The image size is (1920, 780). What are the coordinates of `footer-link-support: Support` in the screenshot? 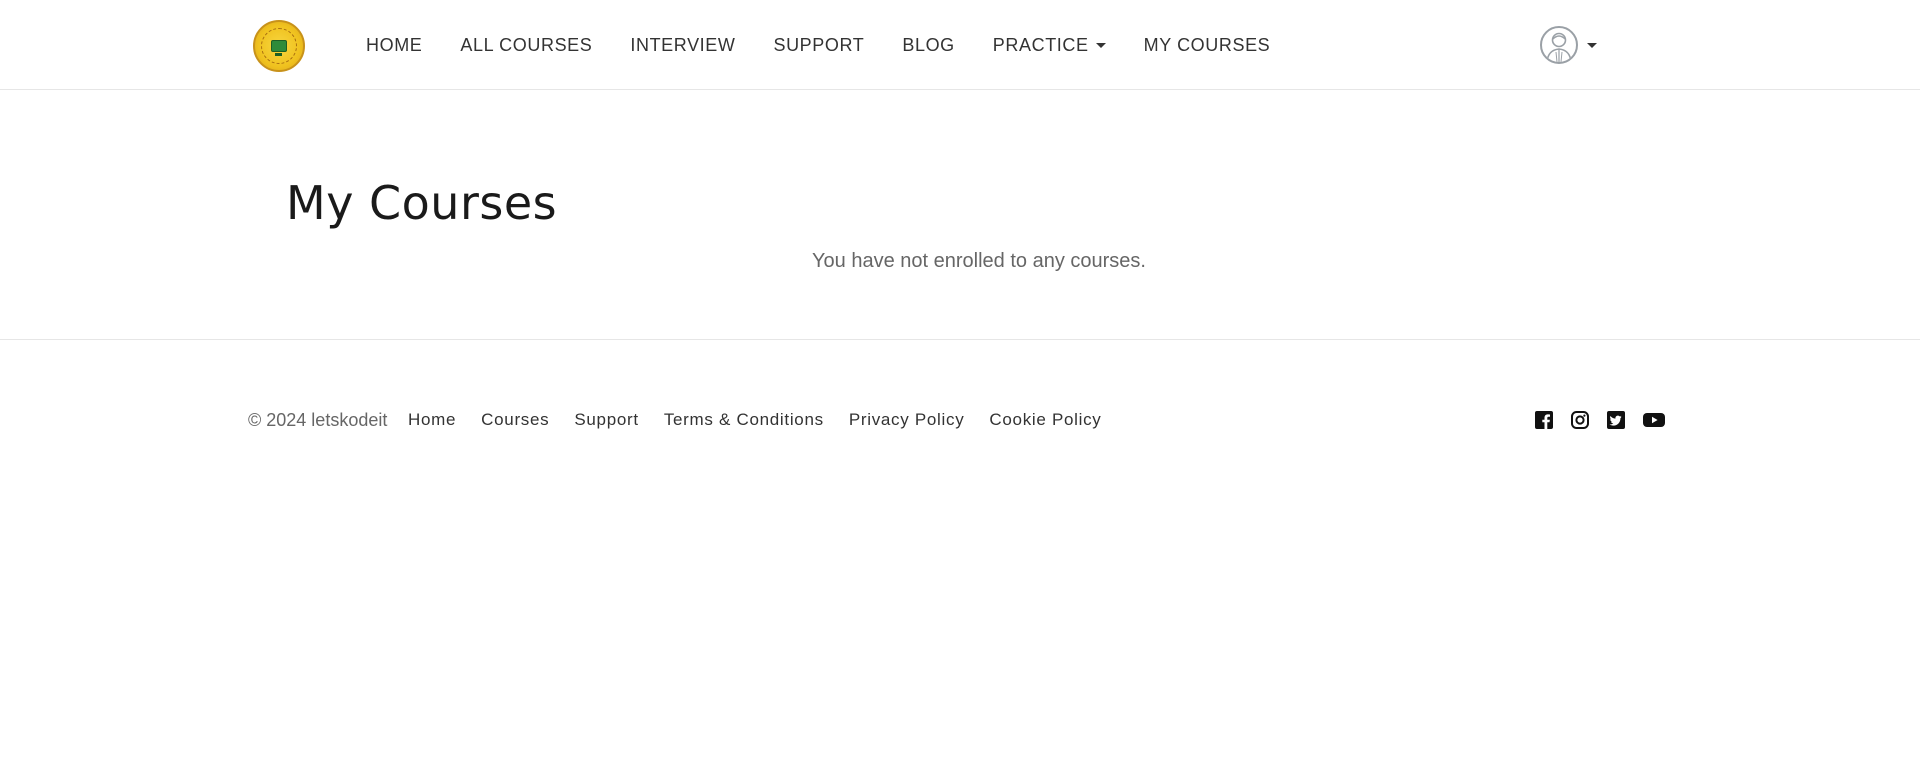 It's located at (606, 420).